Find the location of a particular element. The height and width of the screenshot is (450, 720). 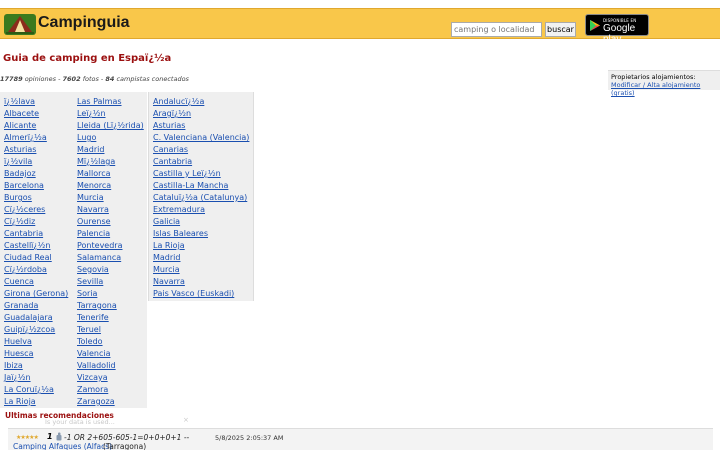

region-link: Asturias is located at coordinates (169, 125).